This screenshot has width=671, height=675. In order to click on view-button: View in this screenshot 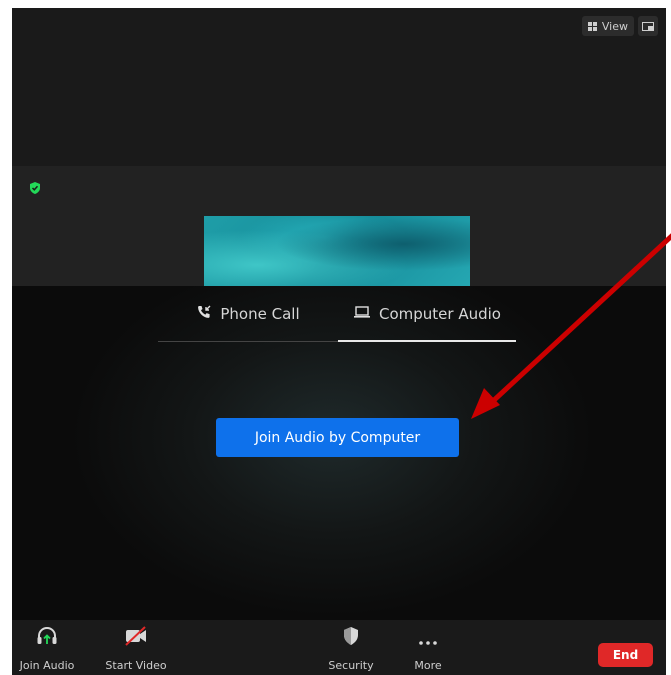, I will do `click(607, 26)`.